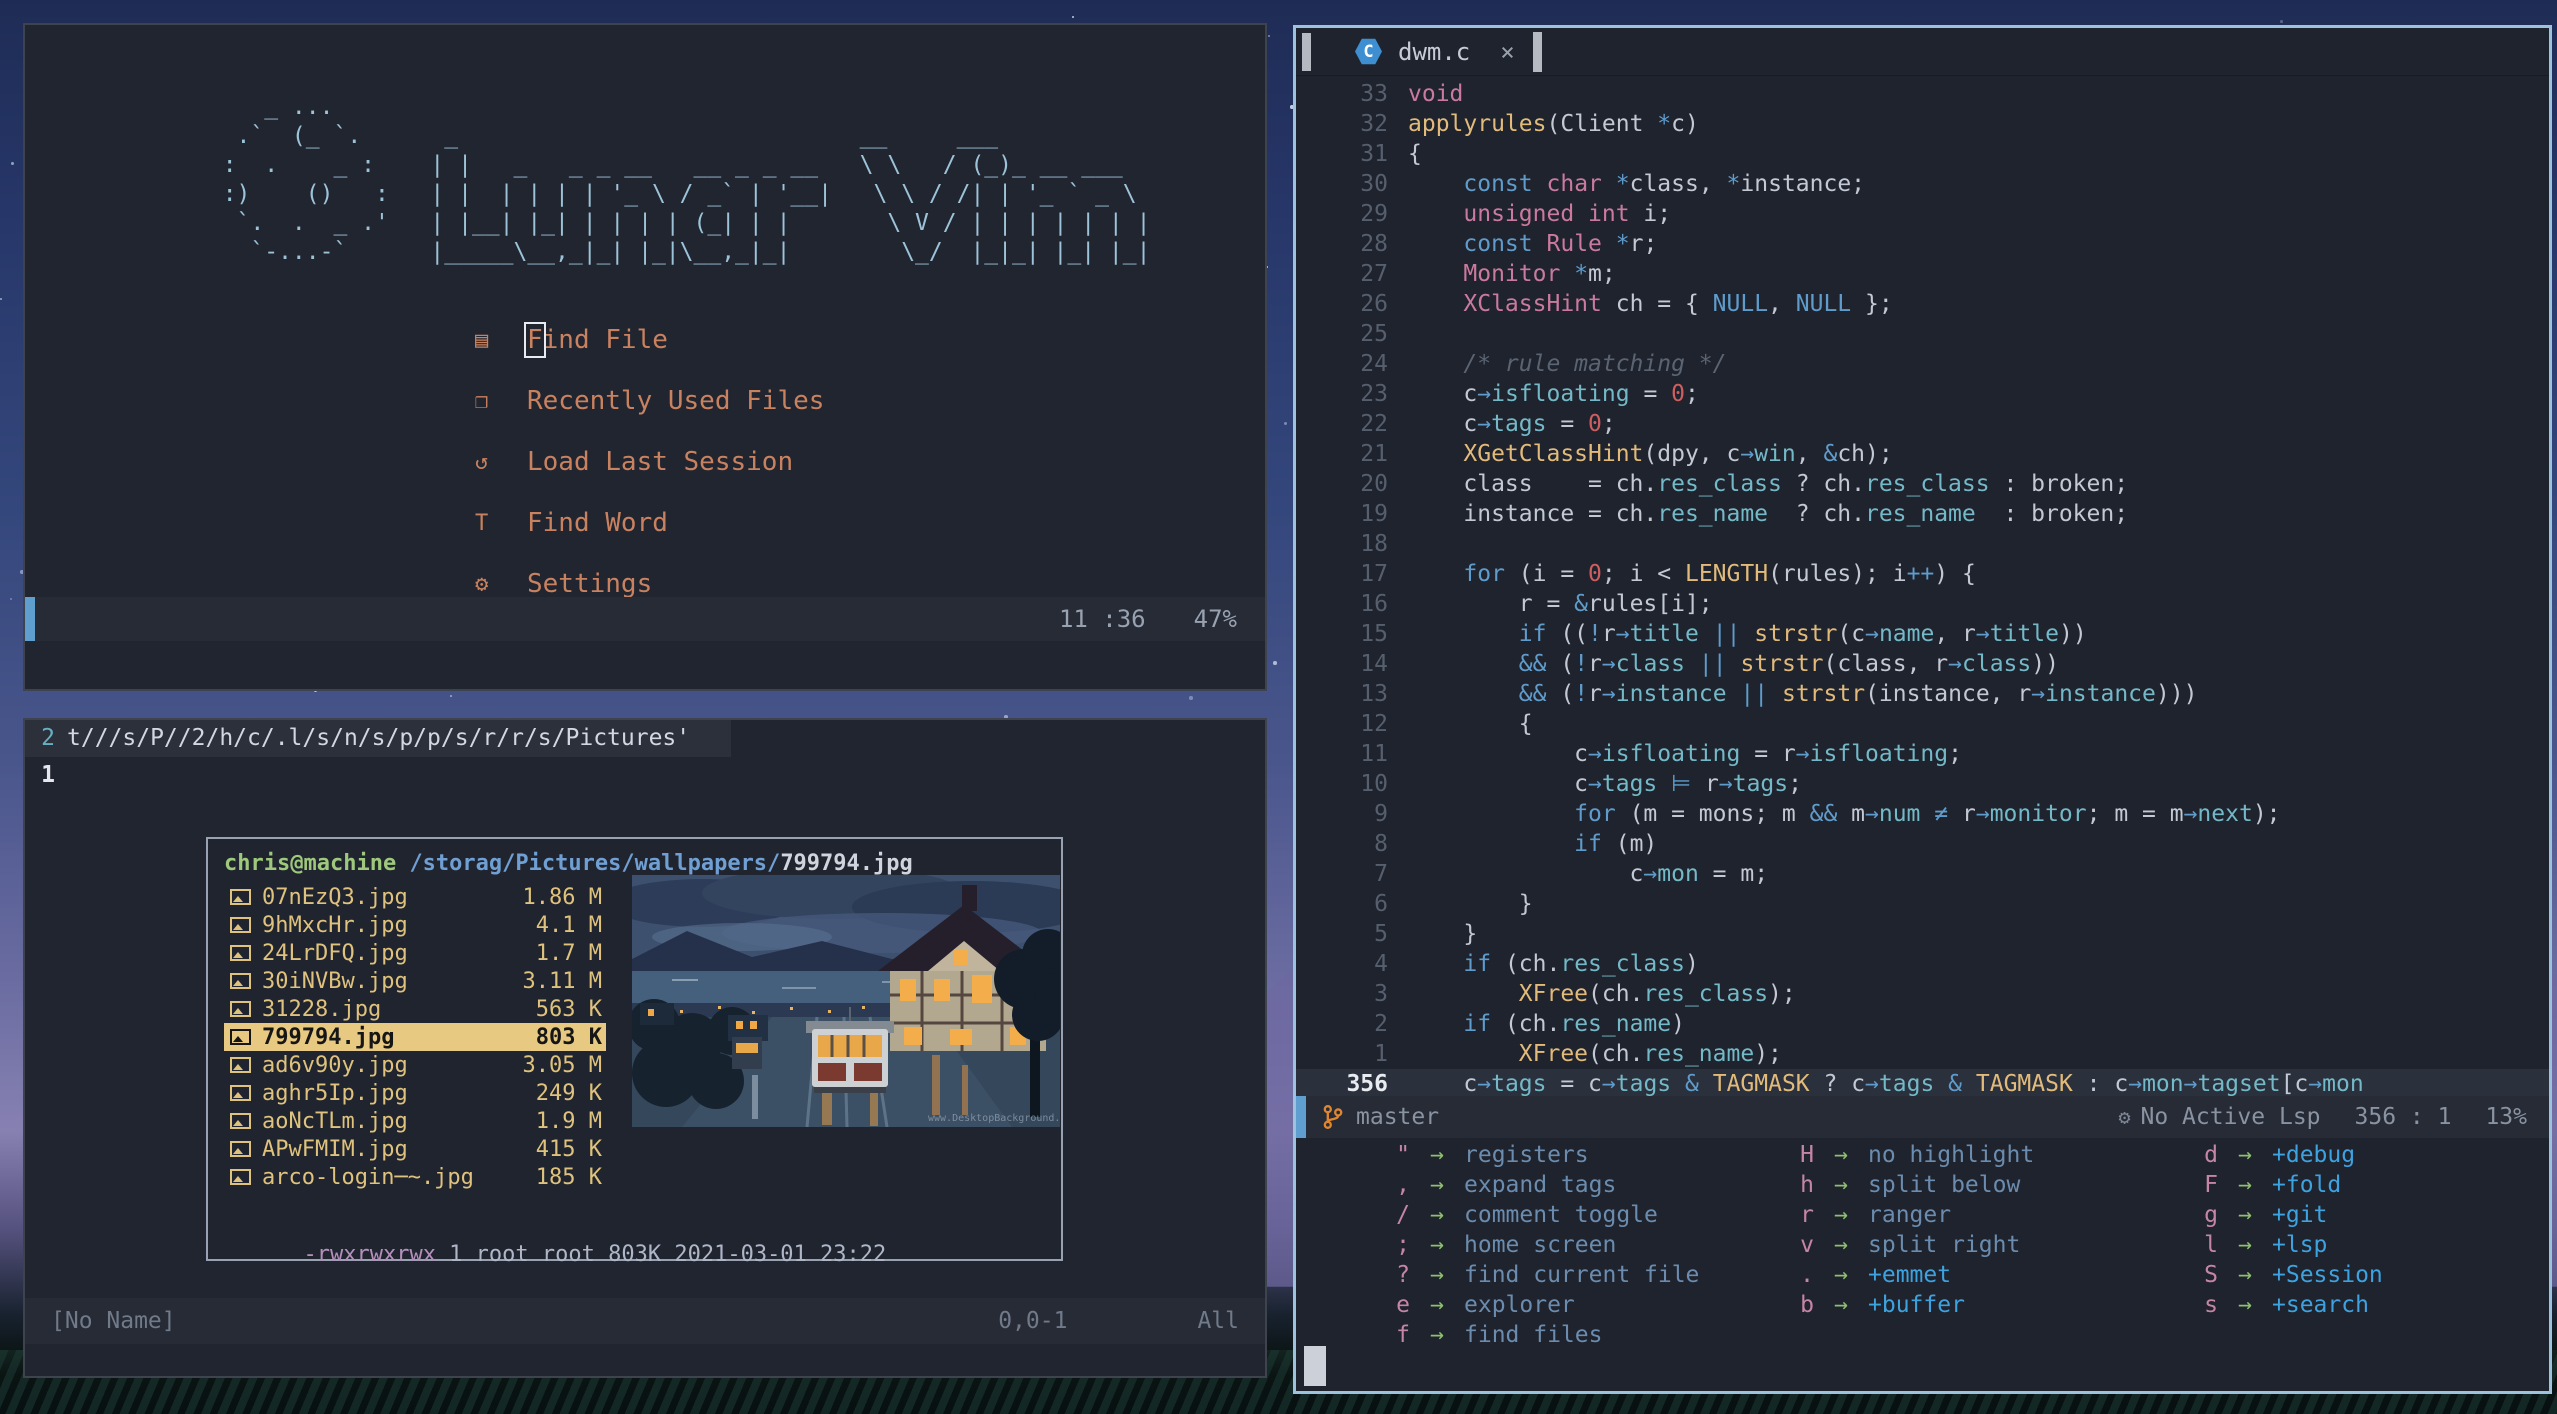  What do you see at coordinates (1507, 52) in the screenshot?
I see `close-tab-icon: ×` at bounding box center [1507, 52].